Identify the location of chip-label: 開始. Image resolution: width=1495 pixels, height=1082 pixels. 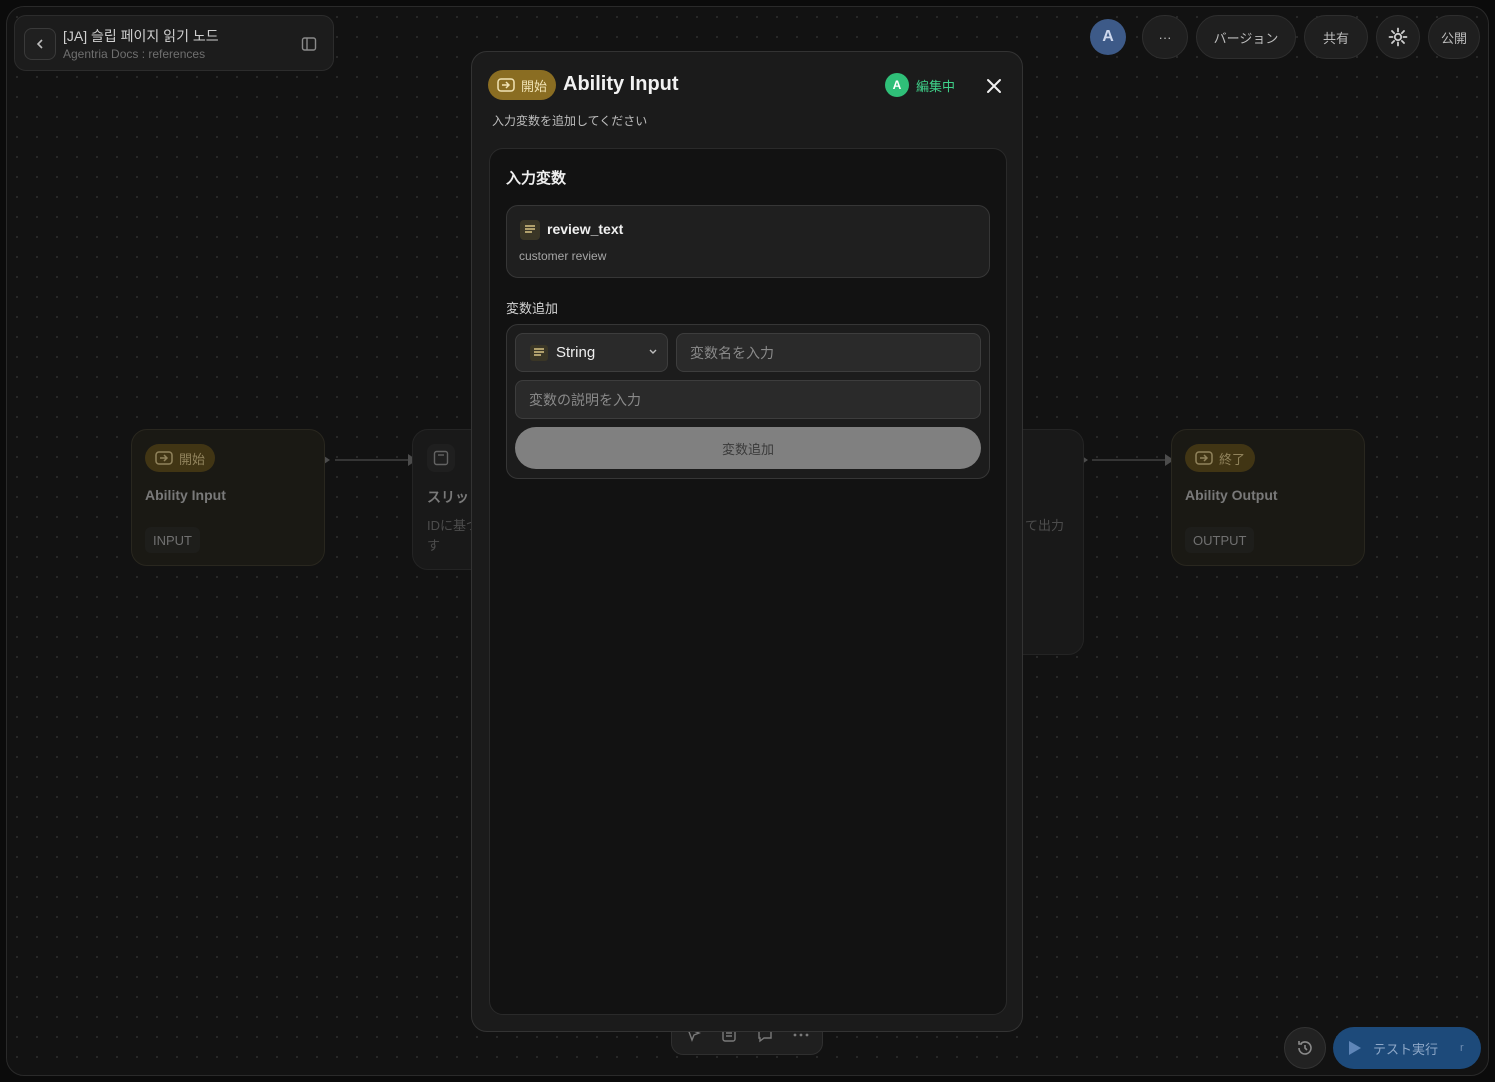
(534, 86).